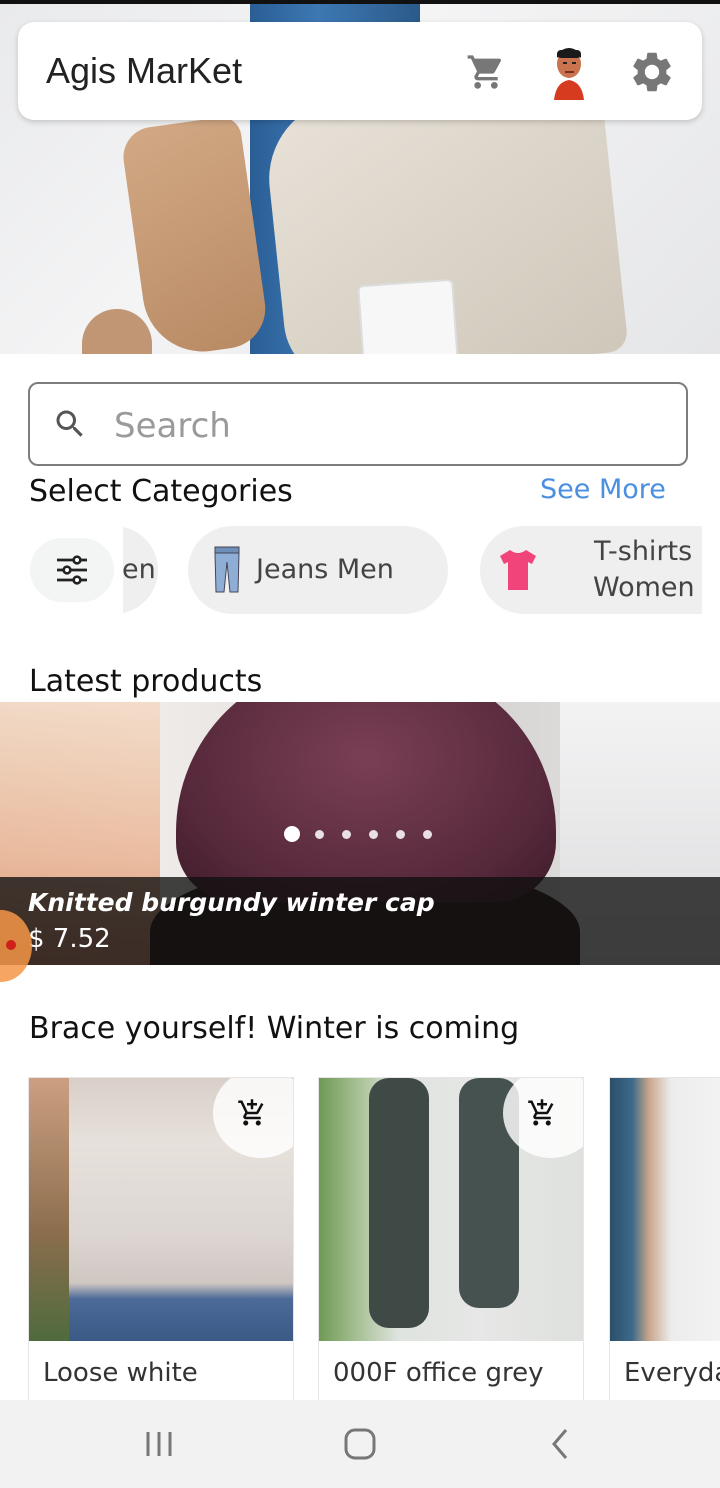 This screenshot has height=1488, width=720. Describe the element at coordinates (384, 426) in the screenshot. I see `search-input` at that location.